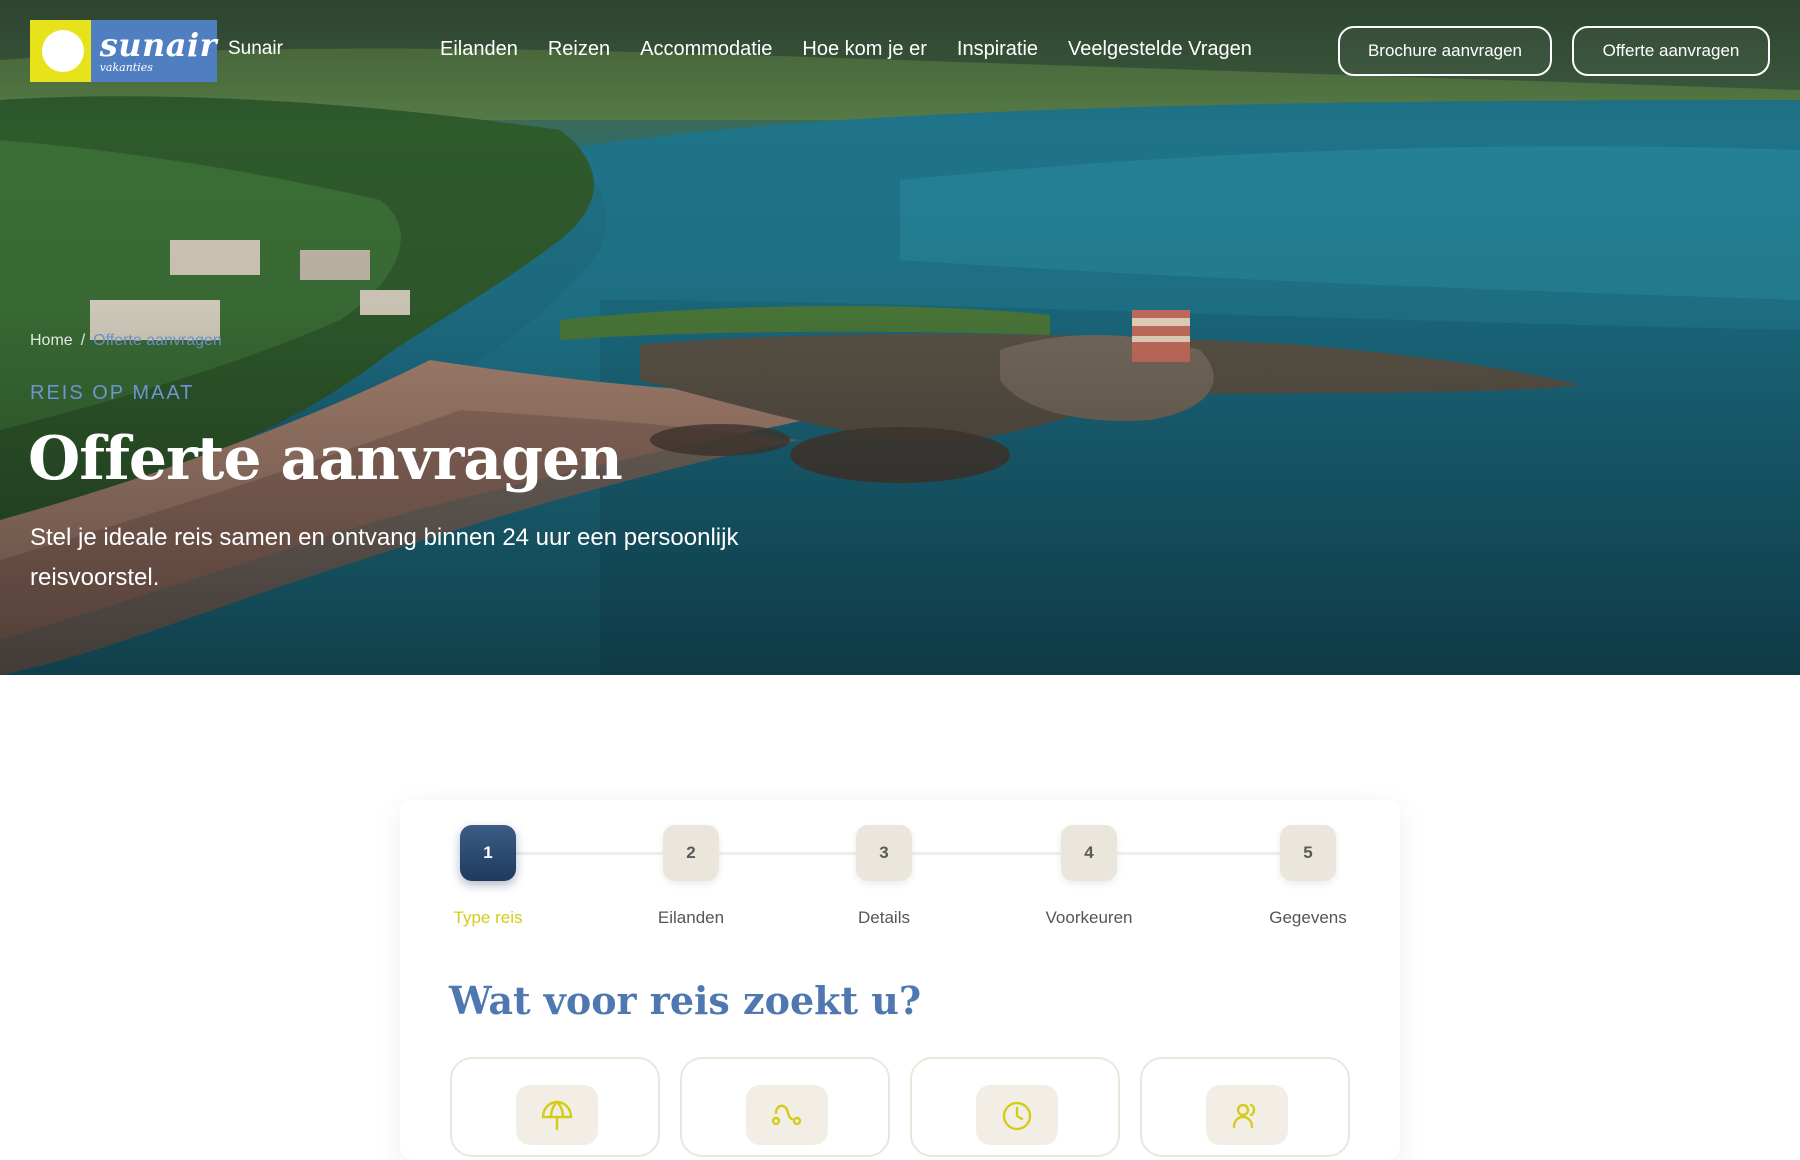 Image resolution: width=1800 pixels, height=1160 pixels. I want to click on step-4-label: Voorkeuren, so click(1089, 917).